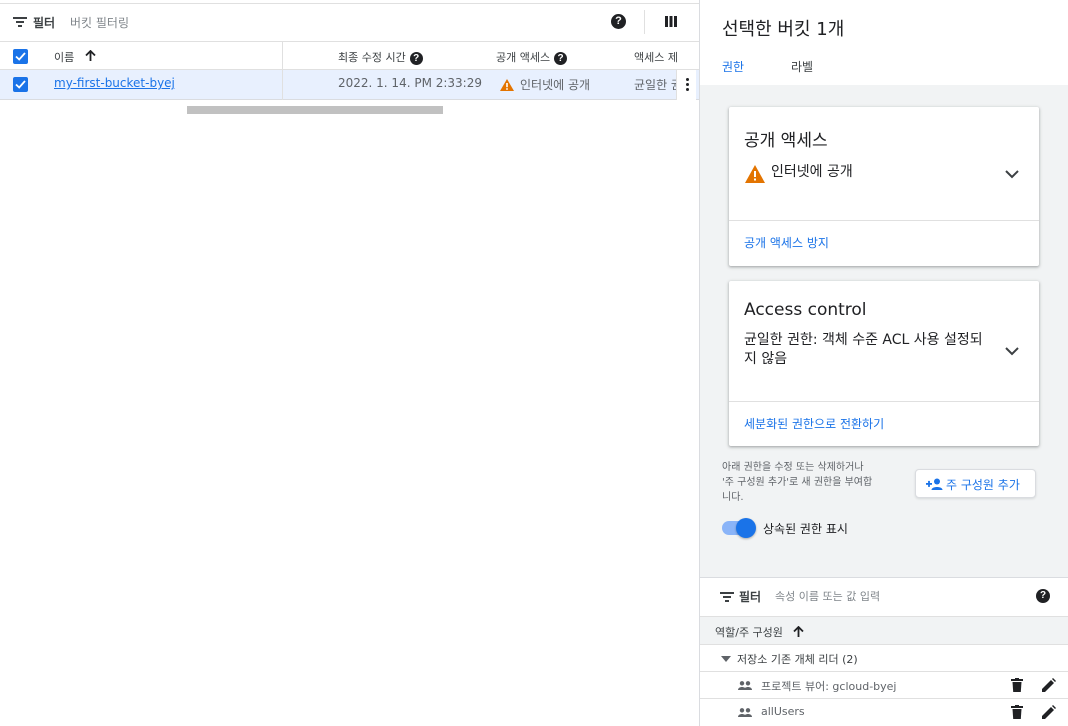 The width and height of the screenshot is (1068, 726). I want to click on header-public-access: 공개 액세스?, so click(532, 57).